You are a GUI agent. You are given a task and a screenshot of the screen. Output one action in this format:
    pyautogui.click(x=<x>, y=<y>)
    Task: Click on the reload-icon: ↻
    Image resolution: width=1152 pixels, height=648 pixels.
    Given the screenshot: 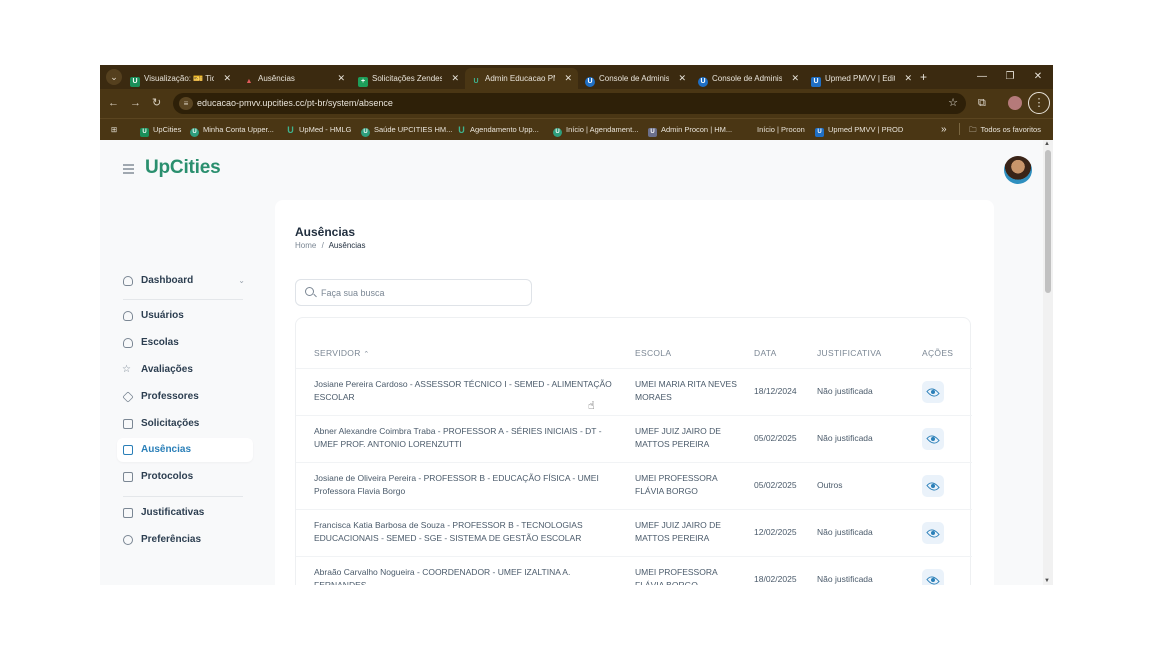 What is the action you would take?
    pyautogui.click(x=156, y=103)
    